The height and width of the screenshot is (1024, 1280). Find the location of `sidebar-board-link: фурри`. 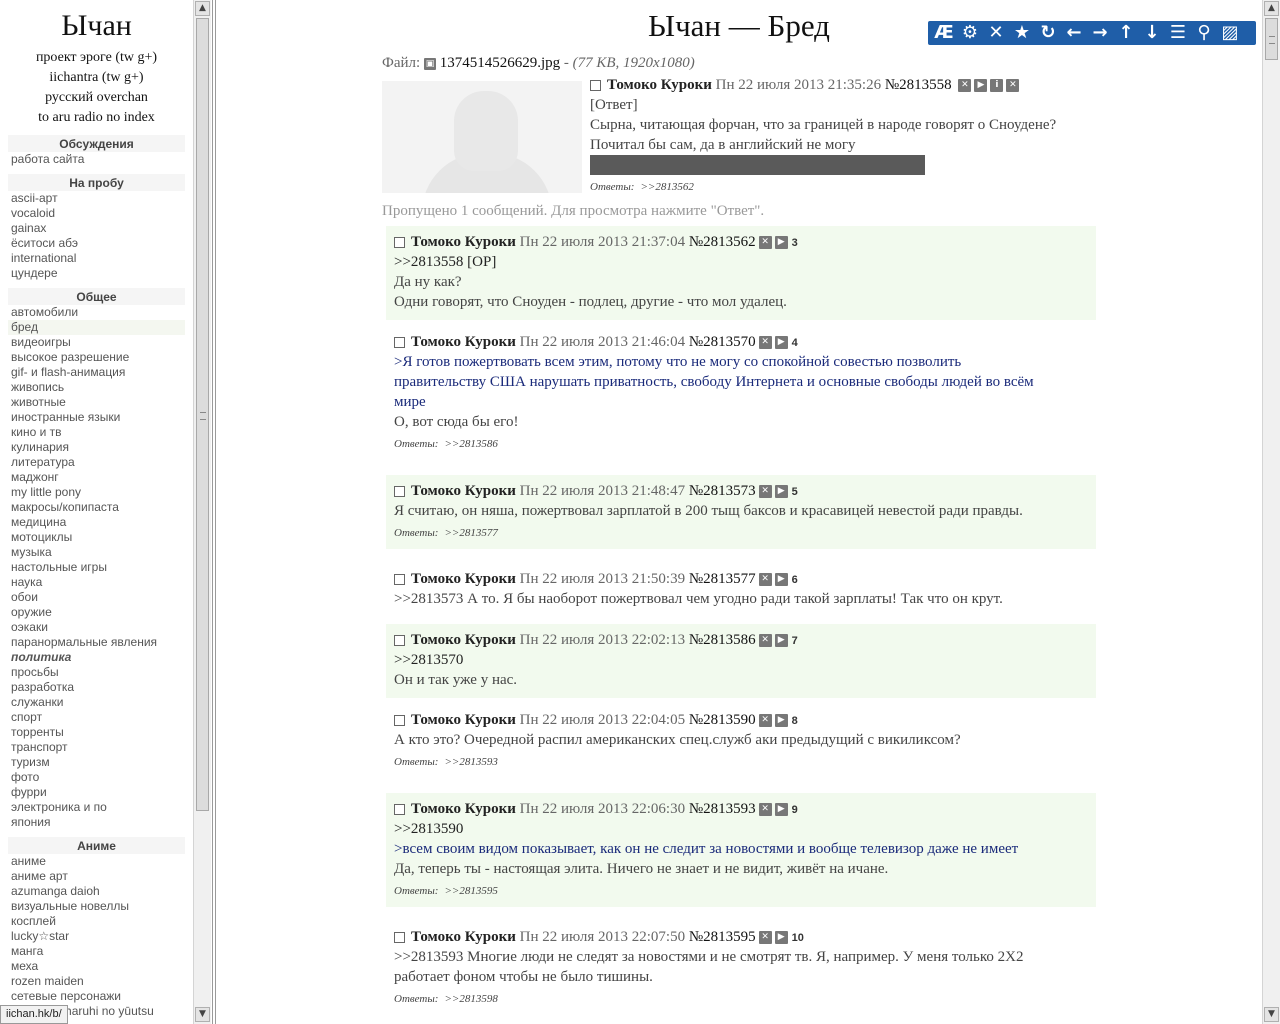

sidebar-board-link: фурри is located at coordinates (96, 792).